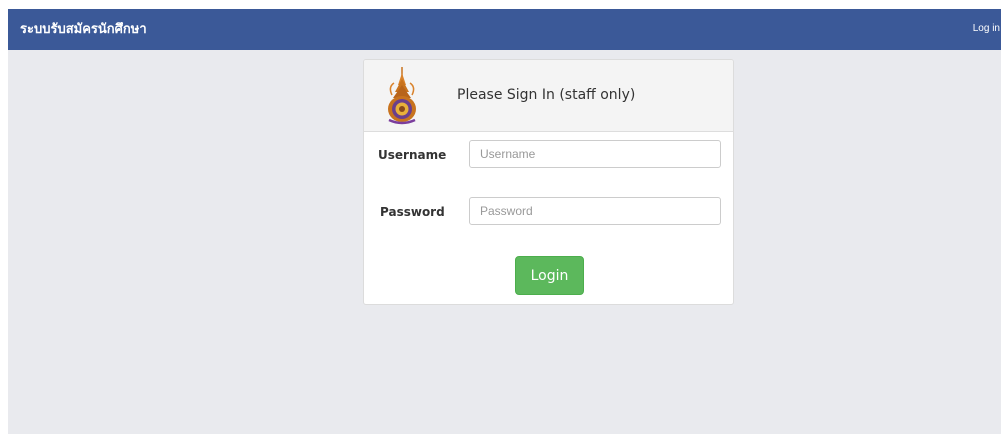 This screenshot has width=1001, height=434. I want to click on nav-login-link: Log in, so click(986, 29).